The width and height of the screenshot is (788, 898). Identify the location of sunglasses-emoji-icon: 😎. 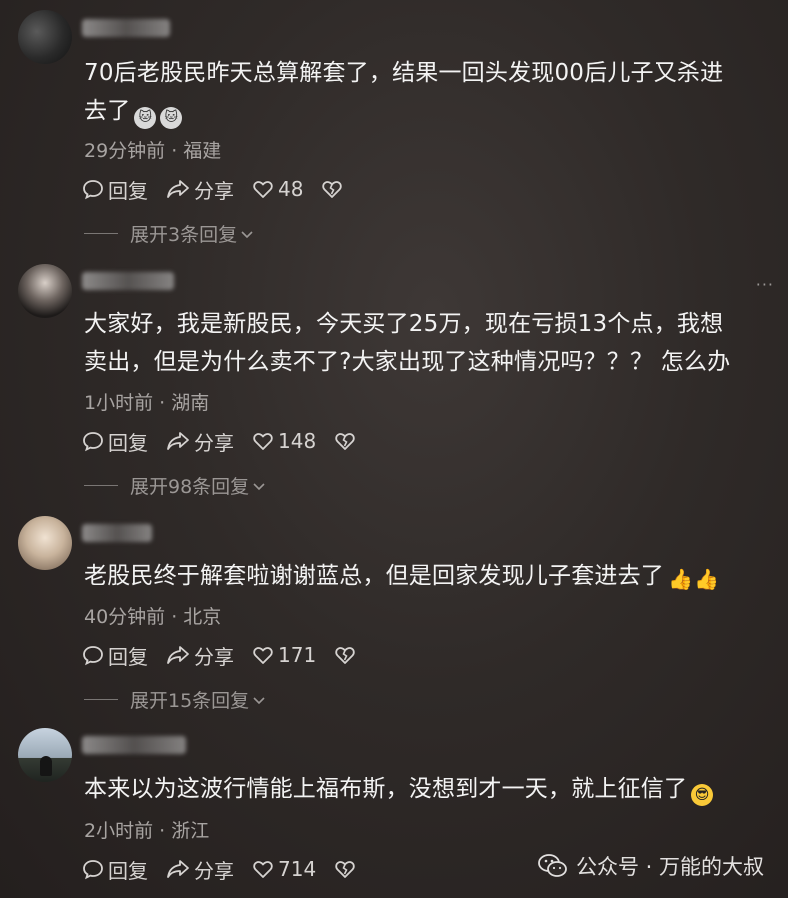
(702, 795).